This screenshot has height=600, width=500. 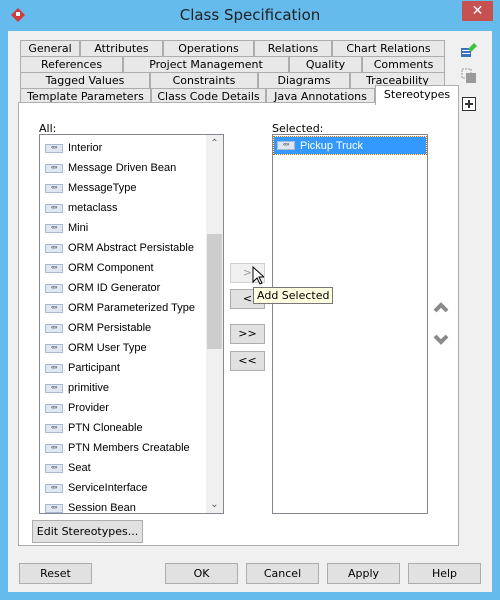 I want to click on tab-references: References, so click(x=71, y=64).